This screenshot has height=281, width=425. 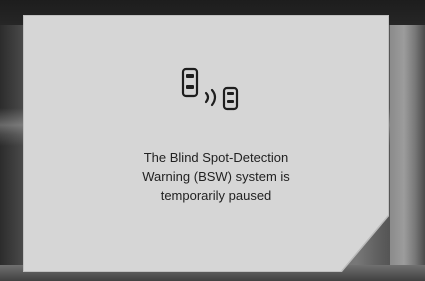 What do you see at coordinates (230, 98) in the screenshot?
I see `adjacent-car-icon` at bounding box center [230, 98].